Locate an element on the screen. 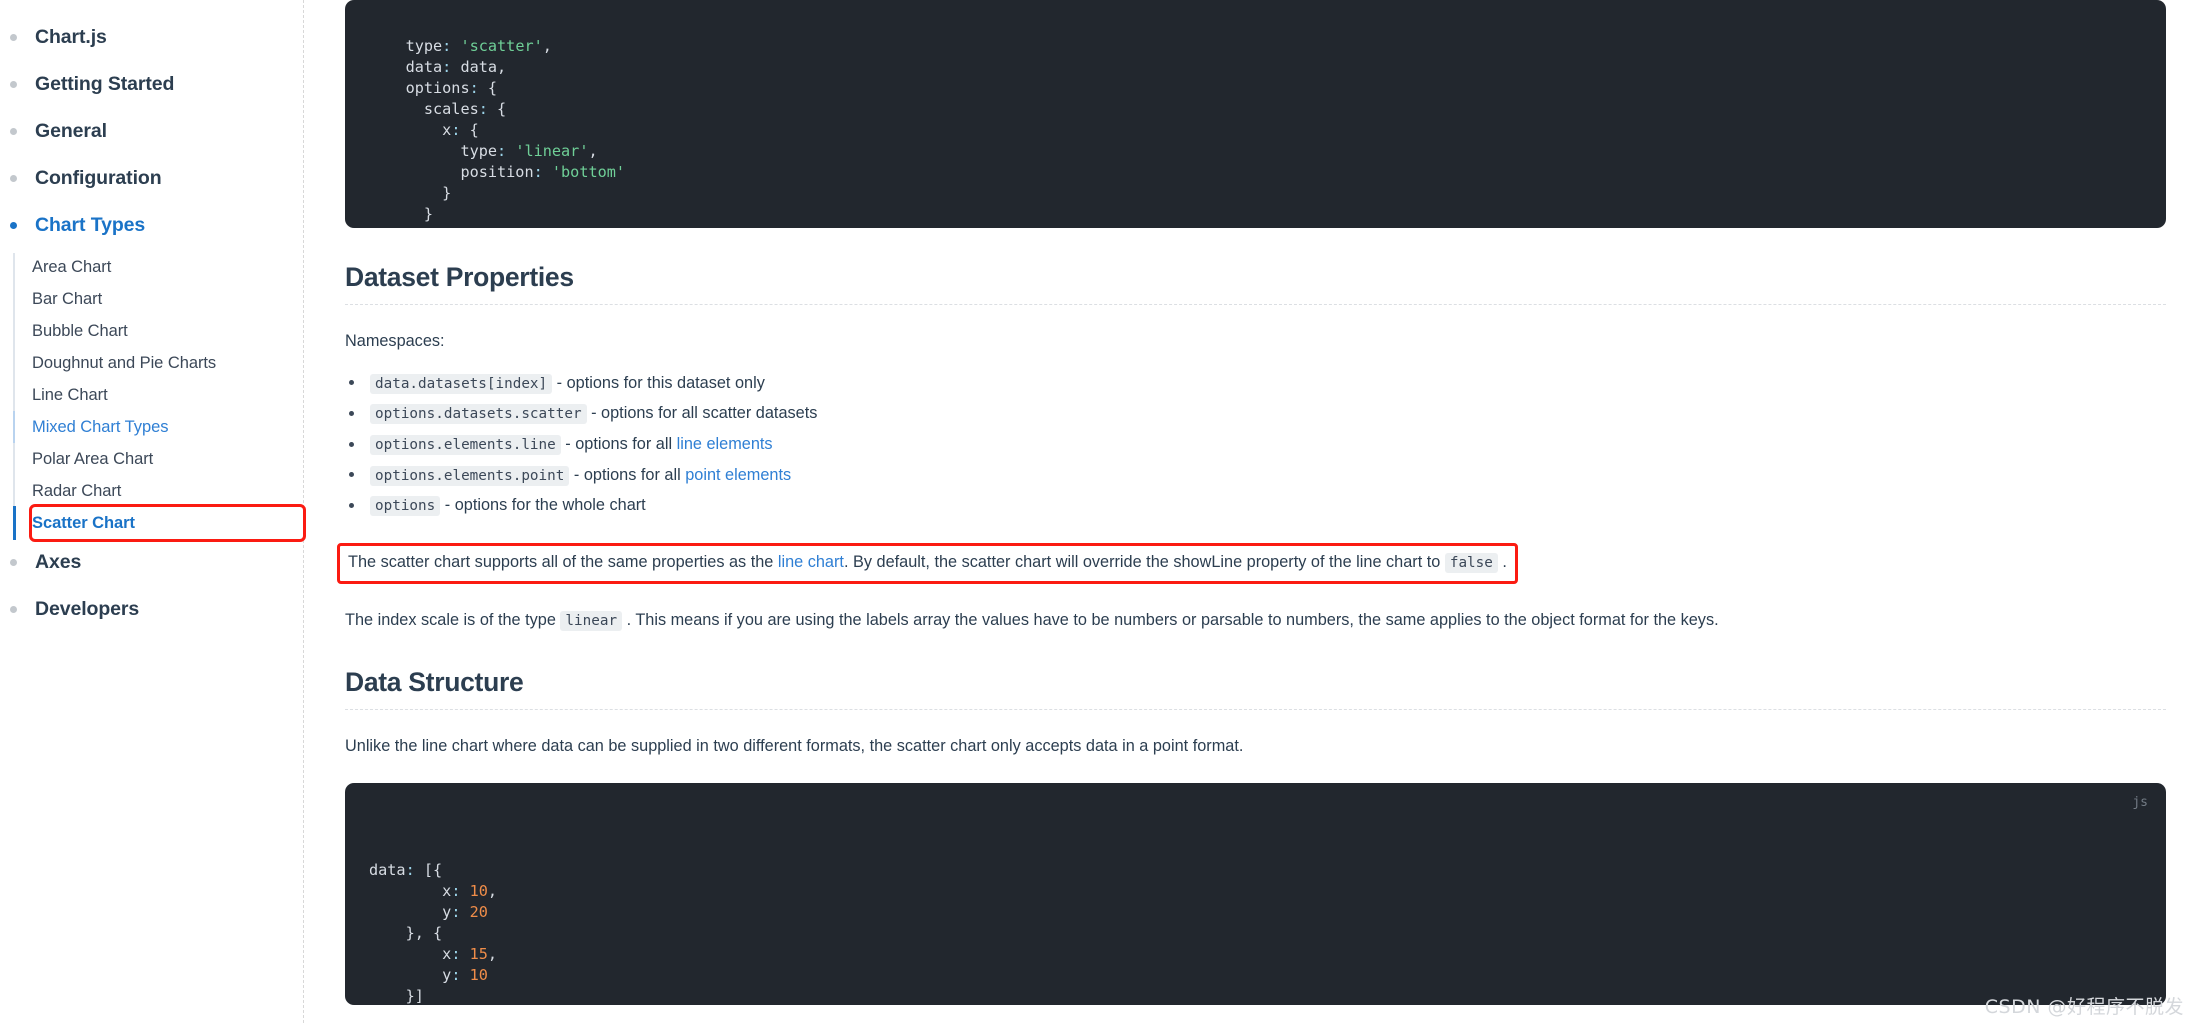 This screenshot has width=2192, height=1023. namespace-code: options.datasets.scatter is located at coordinates (478, 414).